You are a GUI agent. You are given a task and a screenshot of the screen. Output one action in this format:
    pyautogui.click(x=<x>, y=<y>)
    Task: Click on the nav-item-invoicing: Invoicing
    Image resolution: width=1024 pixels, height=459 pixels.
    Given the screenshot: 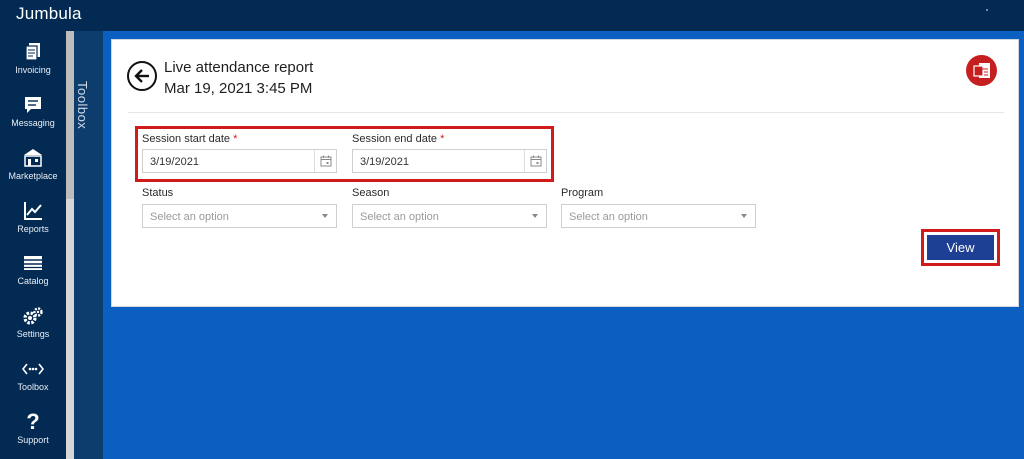 What is the action you would take?
    pyautogui.click(x=33, y=61)
    